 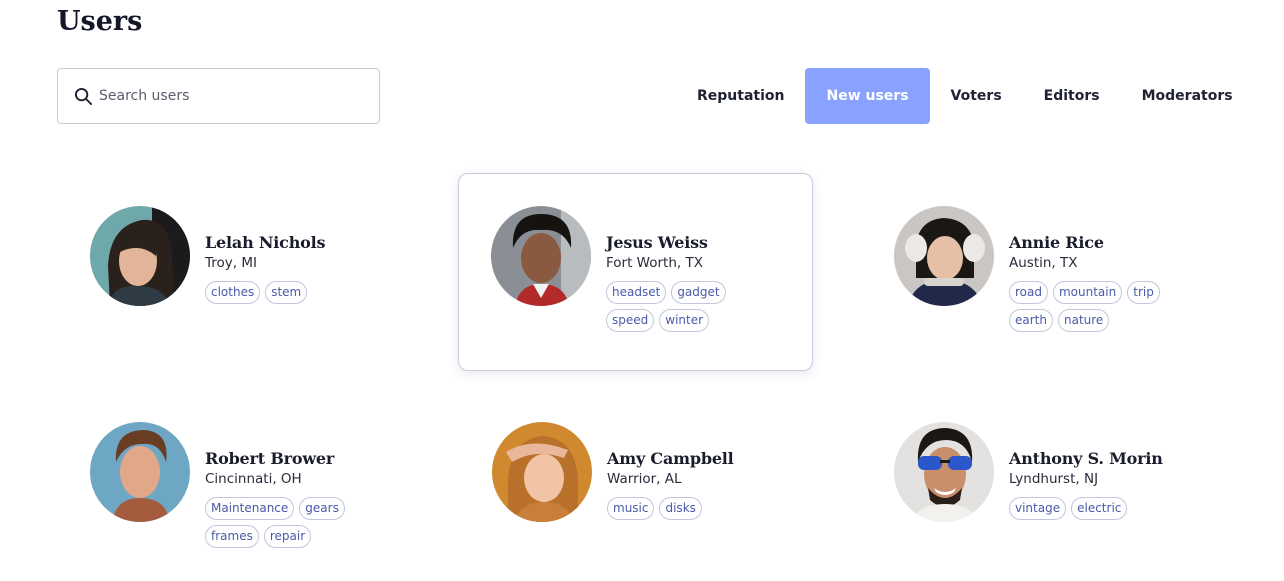 I want to click on tag: clothes, so click(x=233, y=292).